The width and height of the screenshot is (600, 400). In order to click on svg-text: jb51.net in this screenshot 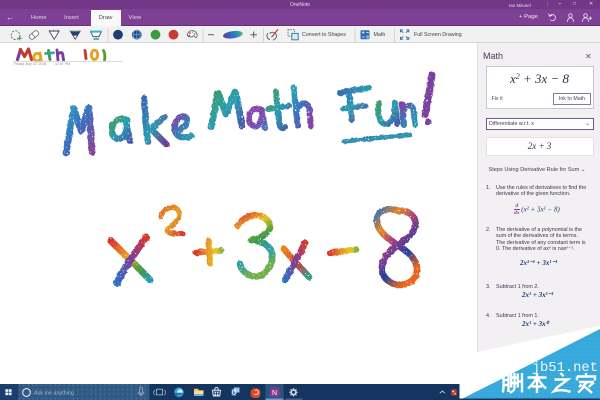, I will do `click(565, 368)`.